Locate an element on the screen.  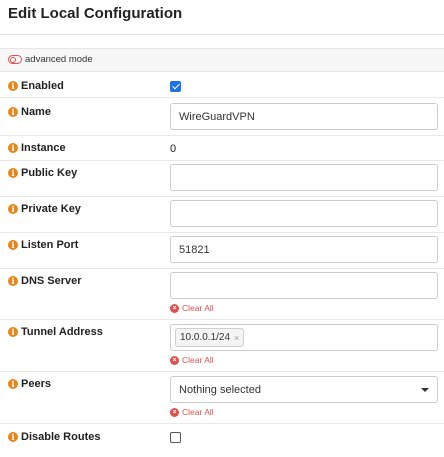
peers-clear-all: × Clear All is located at coordinates (192, 412).